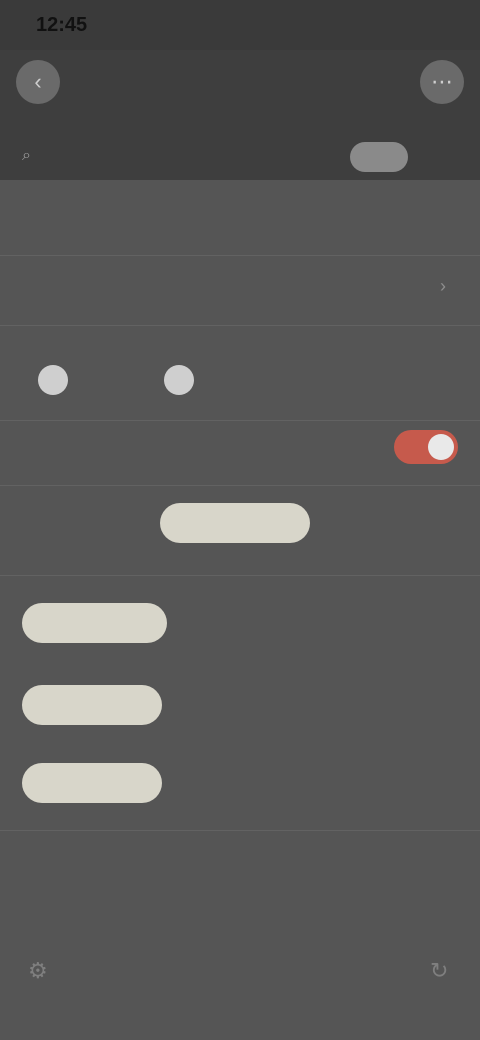 The width and height of the screenshot is (480, 1040). I want to click on status-time: 12:45, so click(62, 25).